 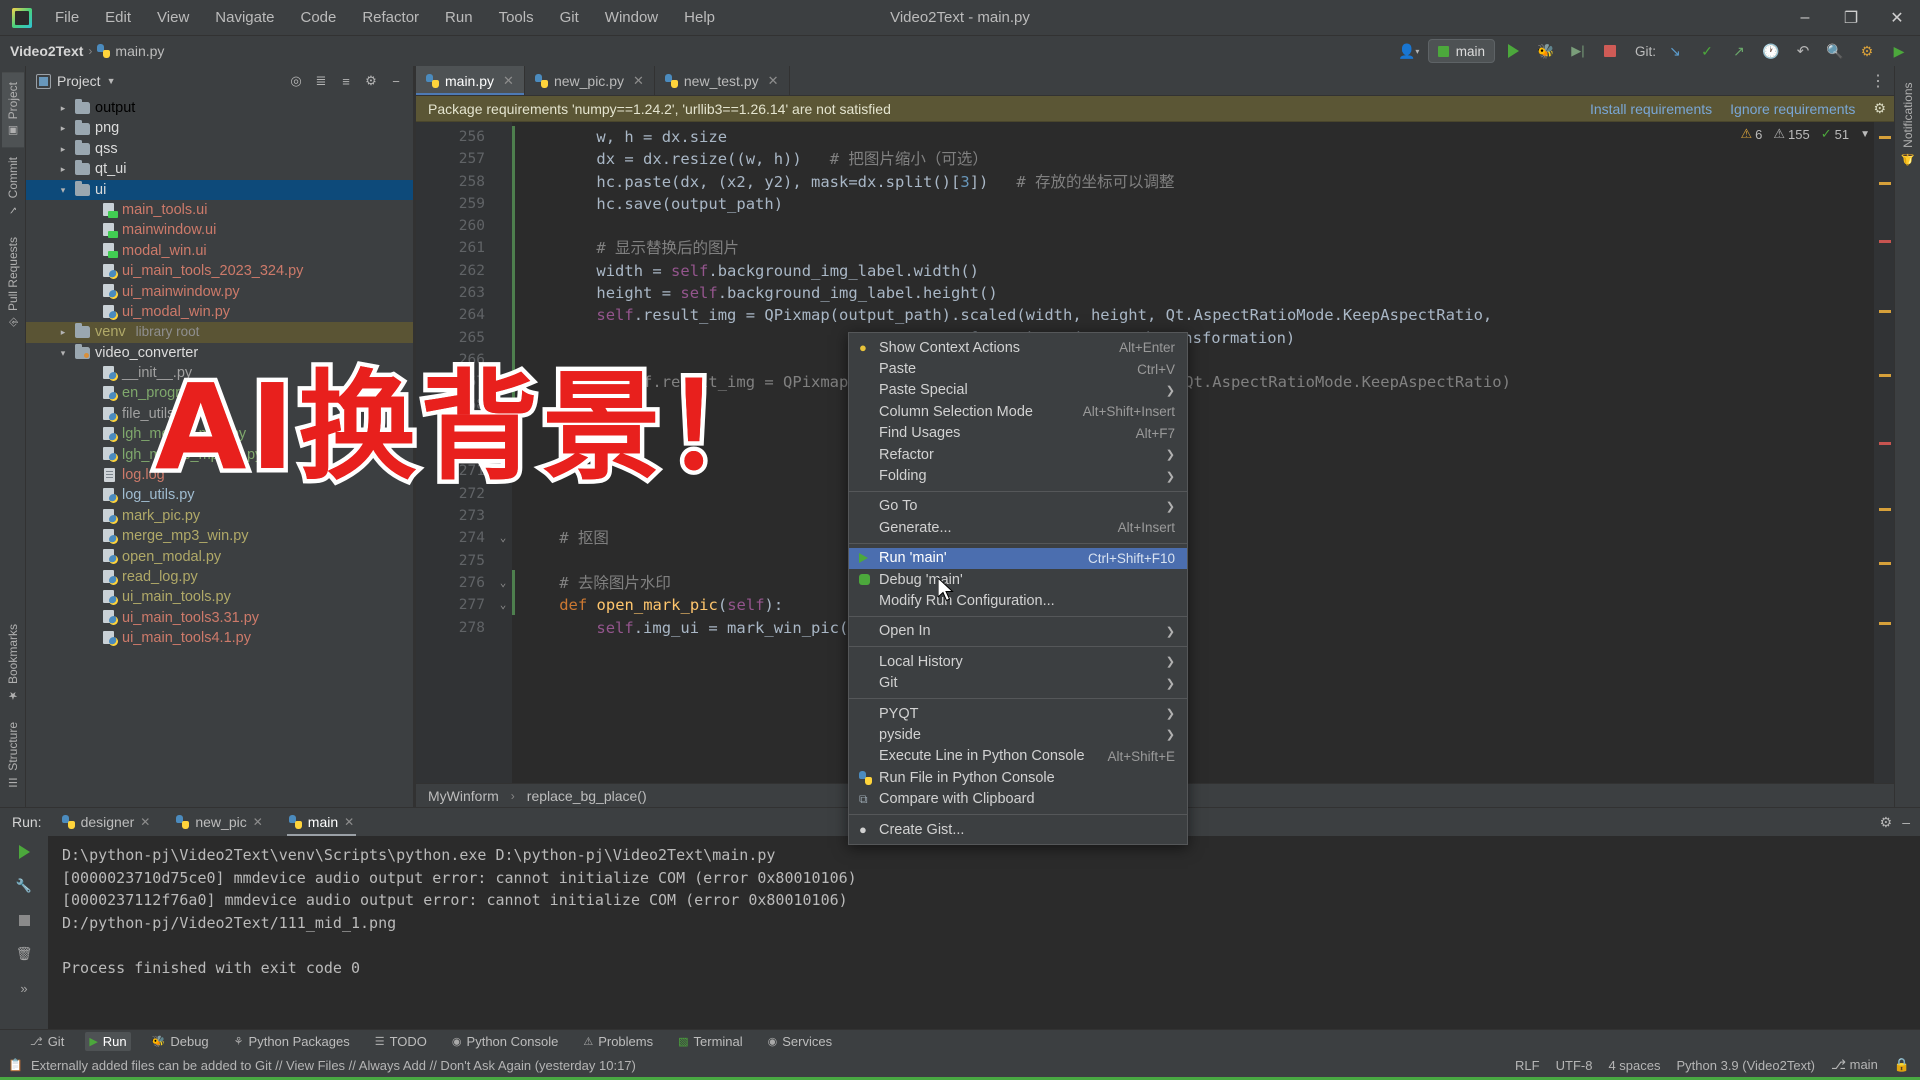 I want to click on encoding-widget: UTF-8, so click(x=1574, y=1065).